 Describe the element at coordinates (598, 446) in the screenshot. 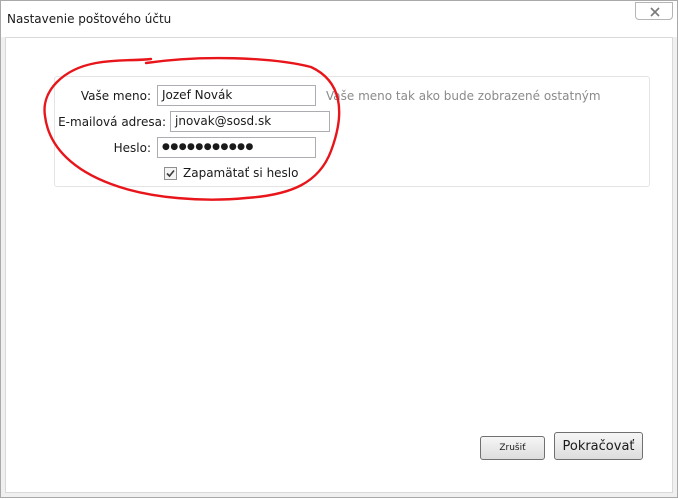

I see `continue-button: Pokračovať` at that location.